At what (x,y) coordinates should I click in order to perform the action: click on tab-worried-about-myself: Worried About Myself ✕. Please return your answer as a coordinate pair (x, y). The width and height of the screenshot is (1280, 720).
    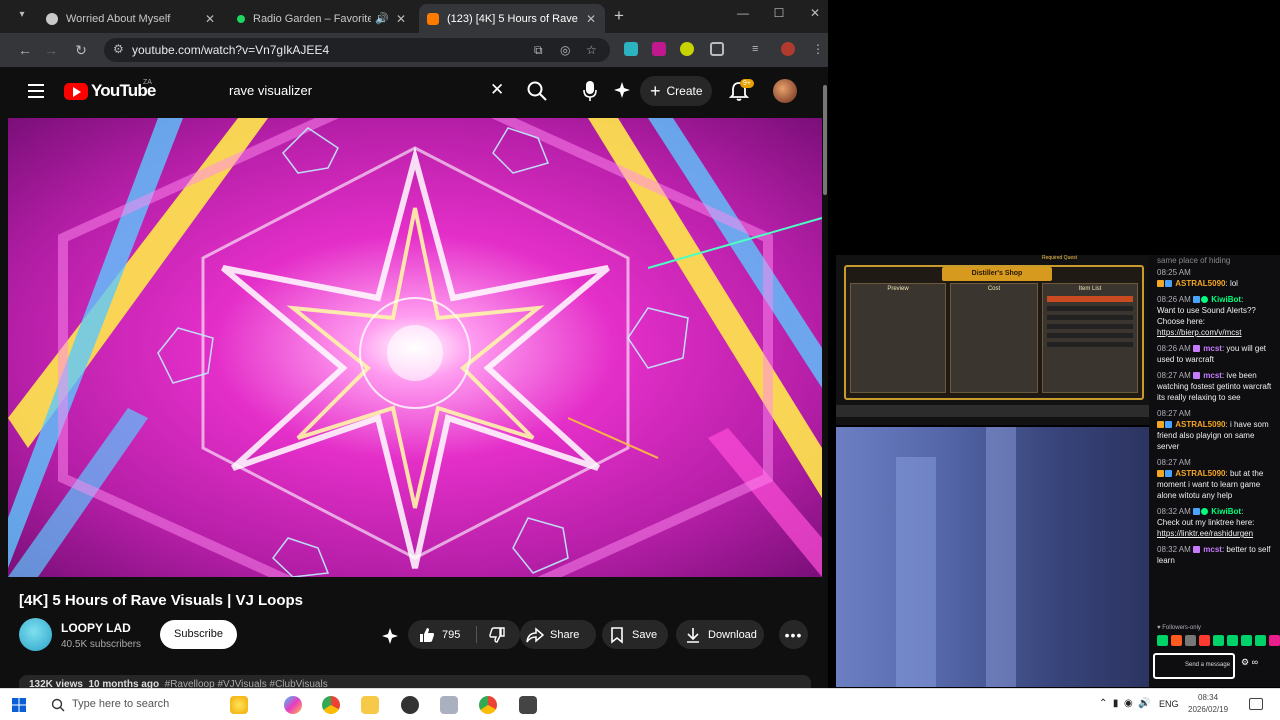
    Looking at the image, I should click on (131, 18).